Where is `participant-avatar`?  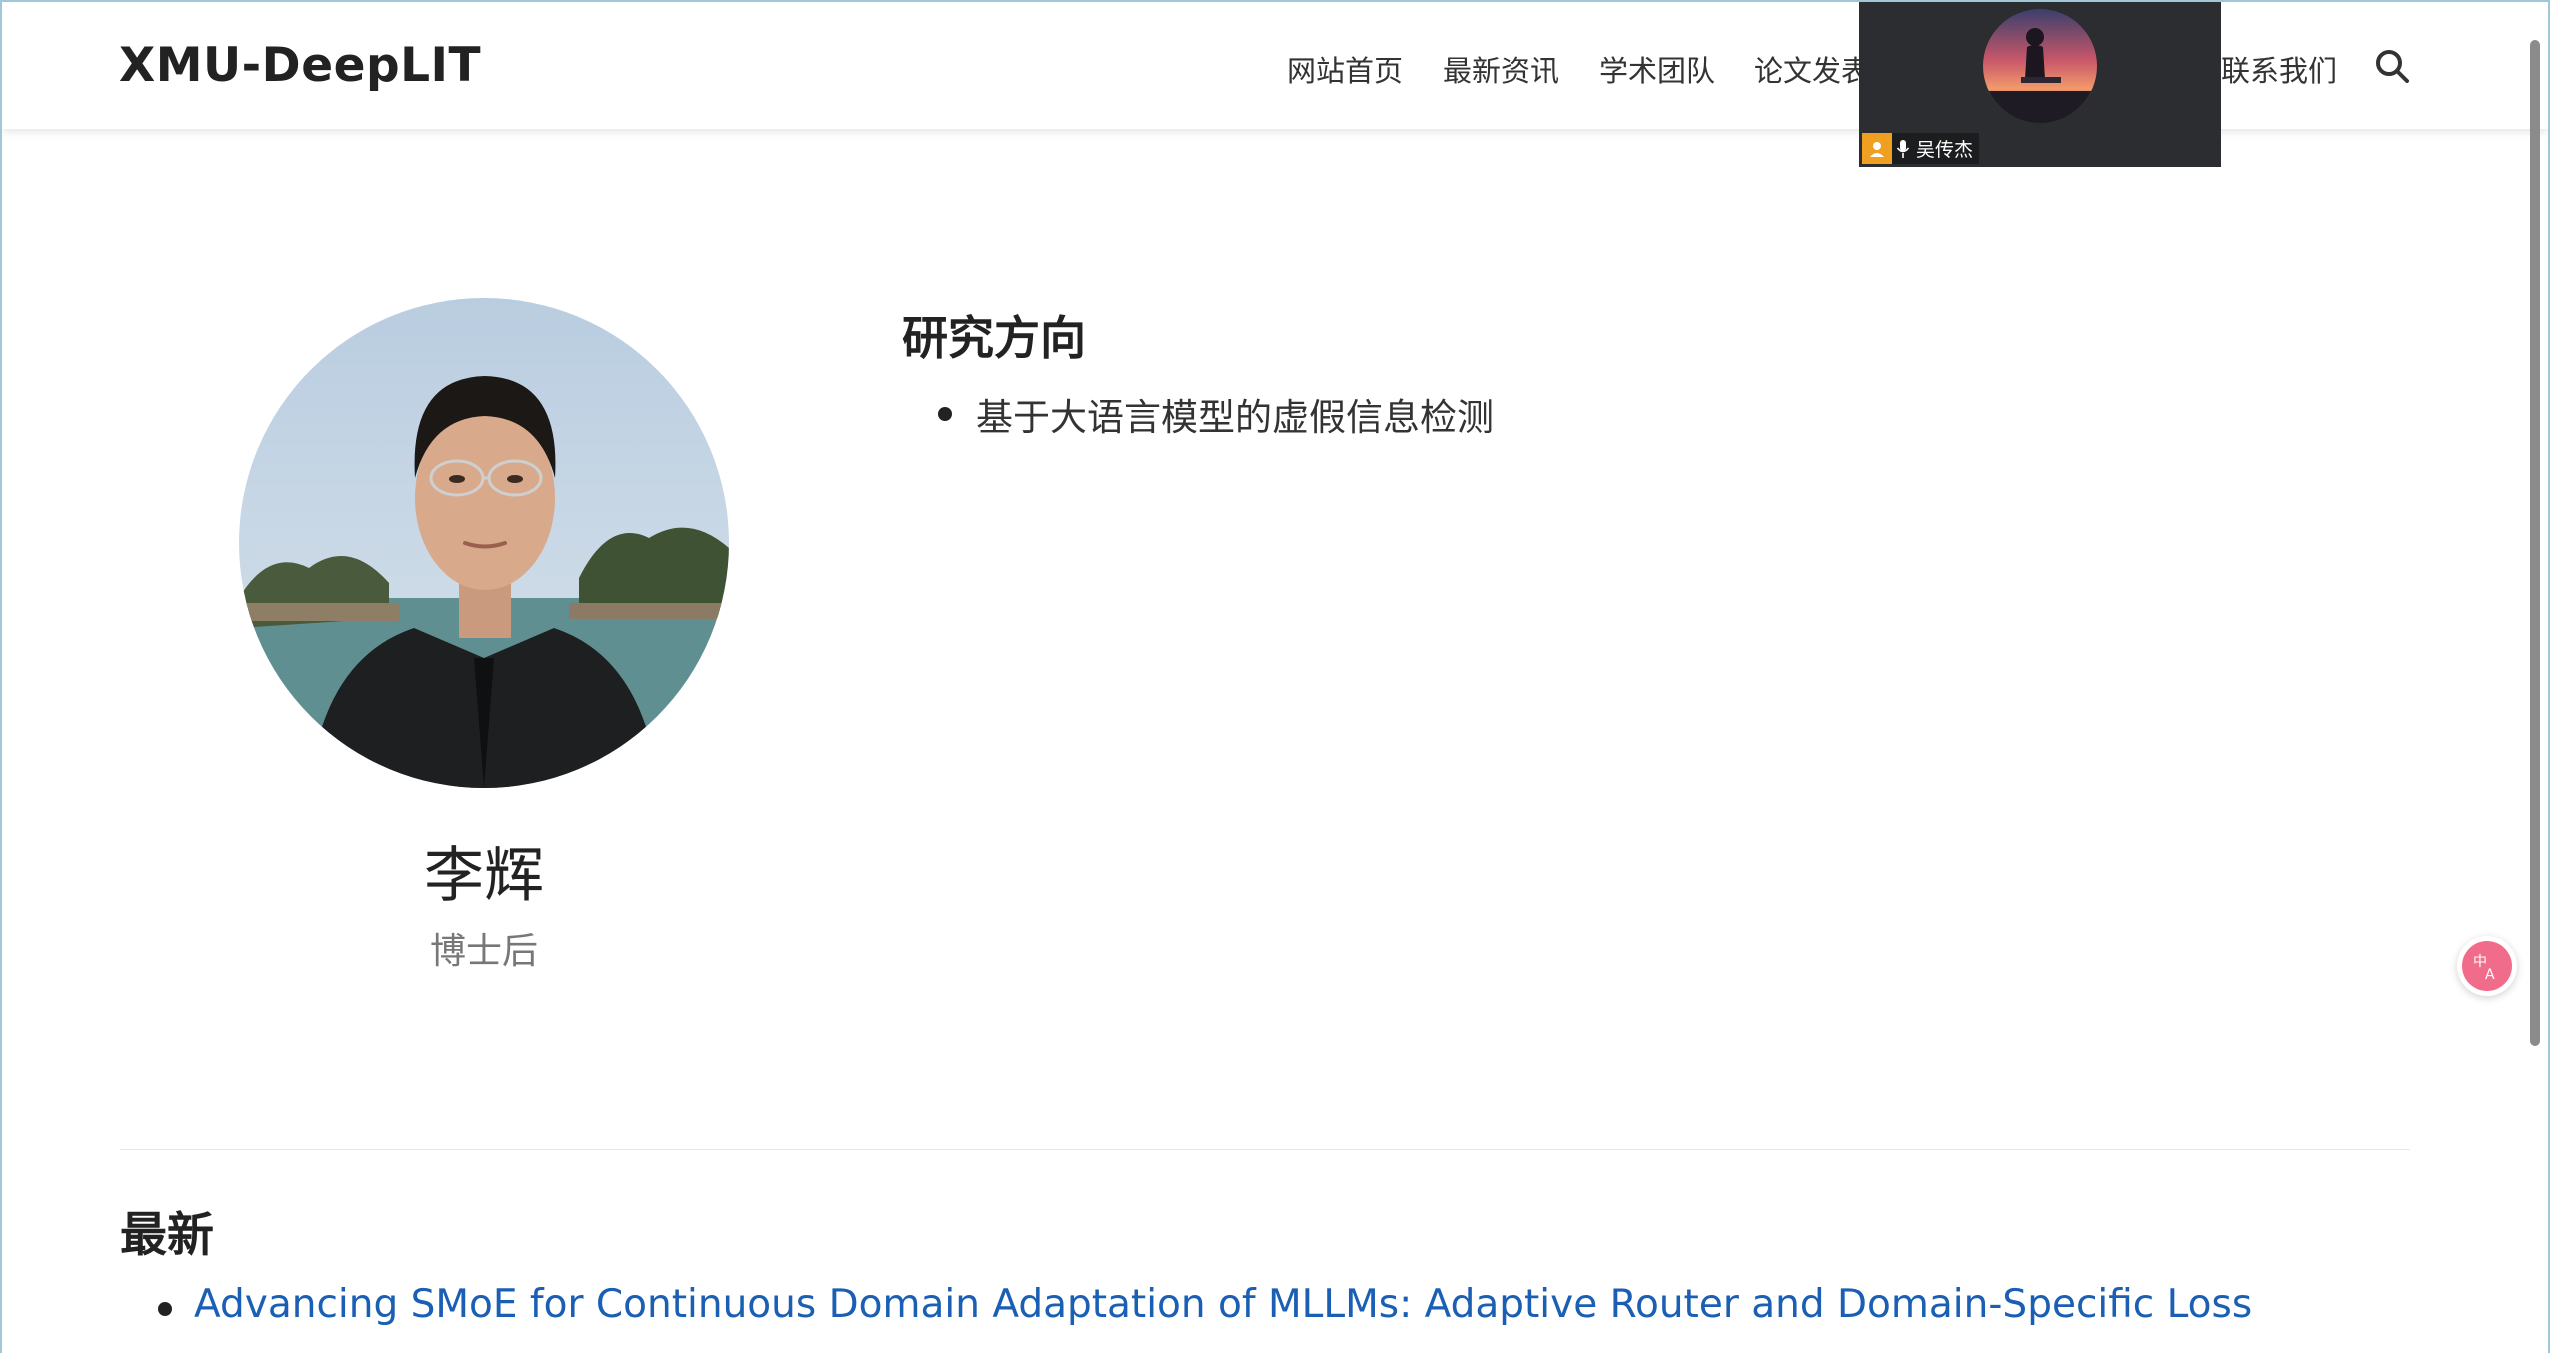 participant-avatar is located at coordinates (2040, 66).